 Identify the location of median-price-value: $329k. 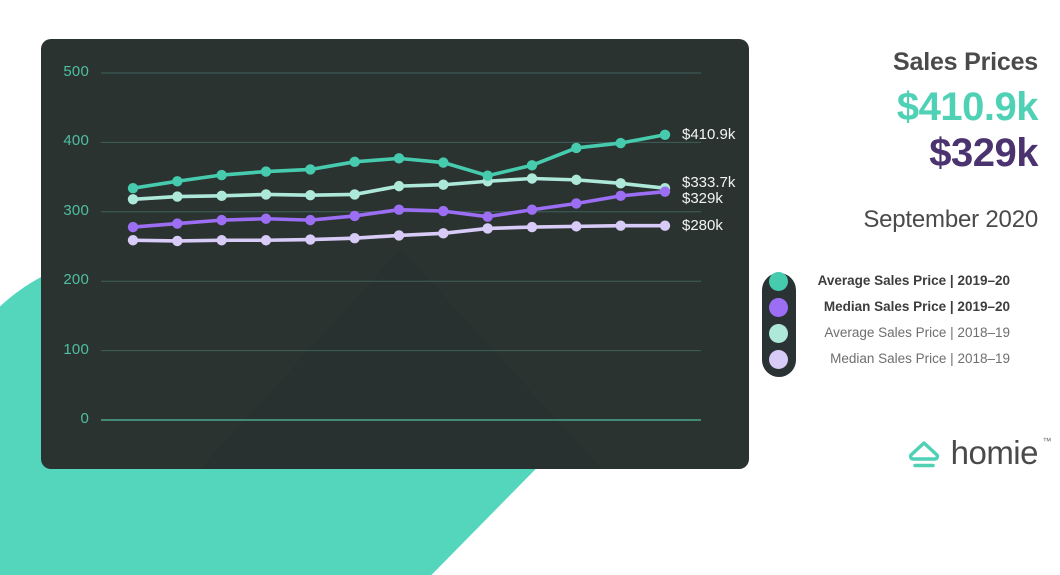
(983, 153).